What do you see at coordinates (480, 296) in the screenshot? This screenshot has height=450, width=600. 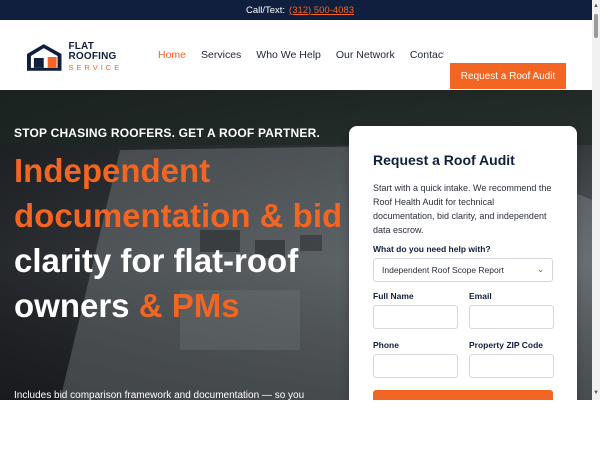 I see `email-label: Email` at bounding box center [480, 296].